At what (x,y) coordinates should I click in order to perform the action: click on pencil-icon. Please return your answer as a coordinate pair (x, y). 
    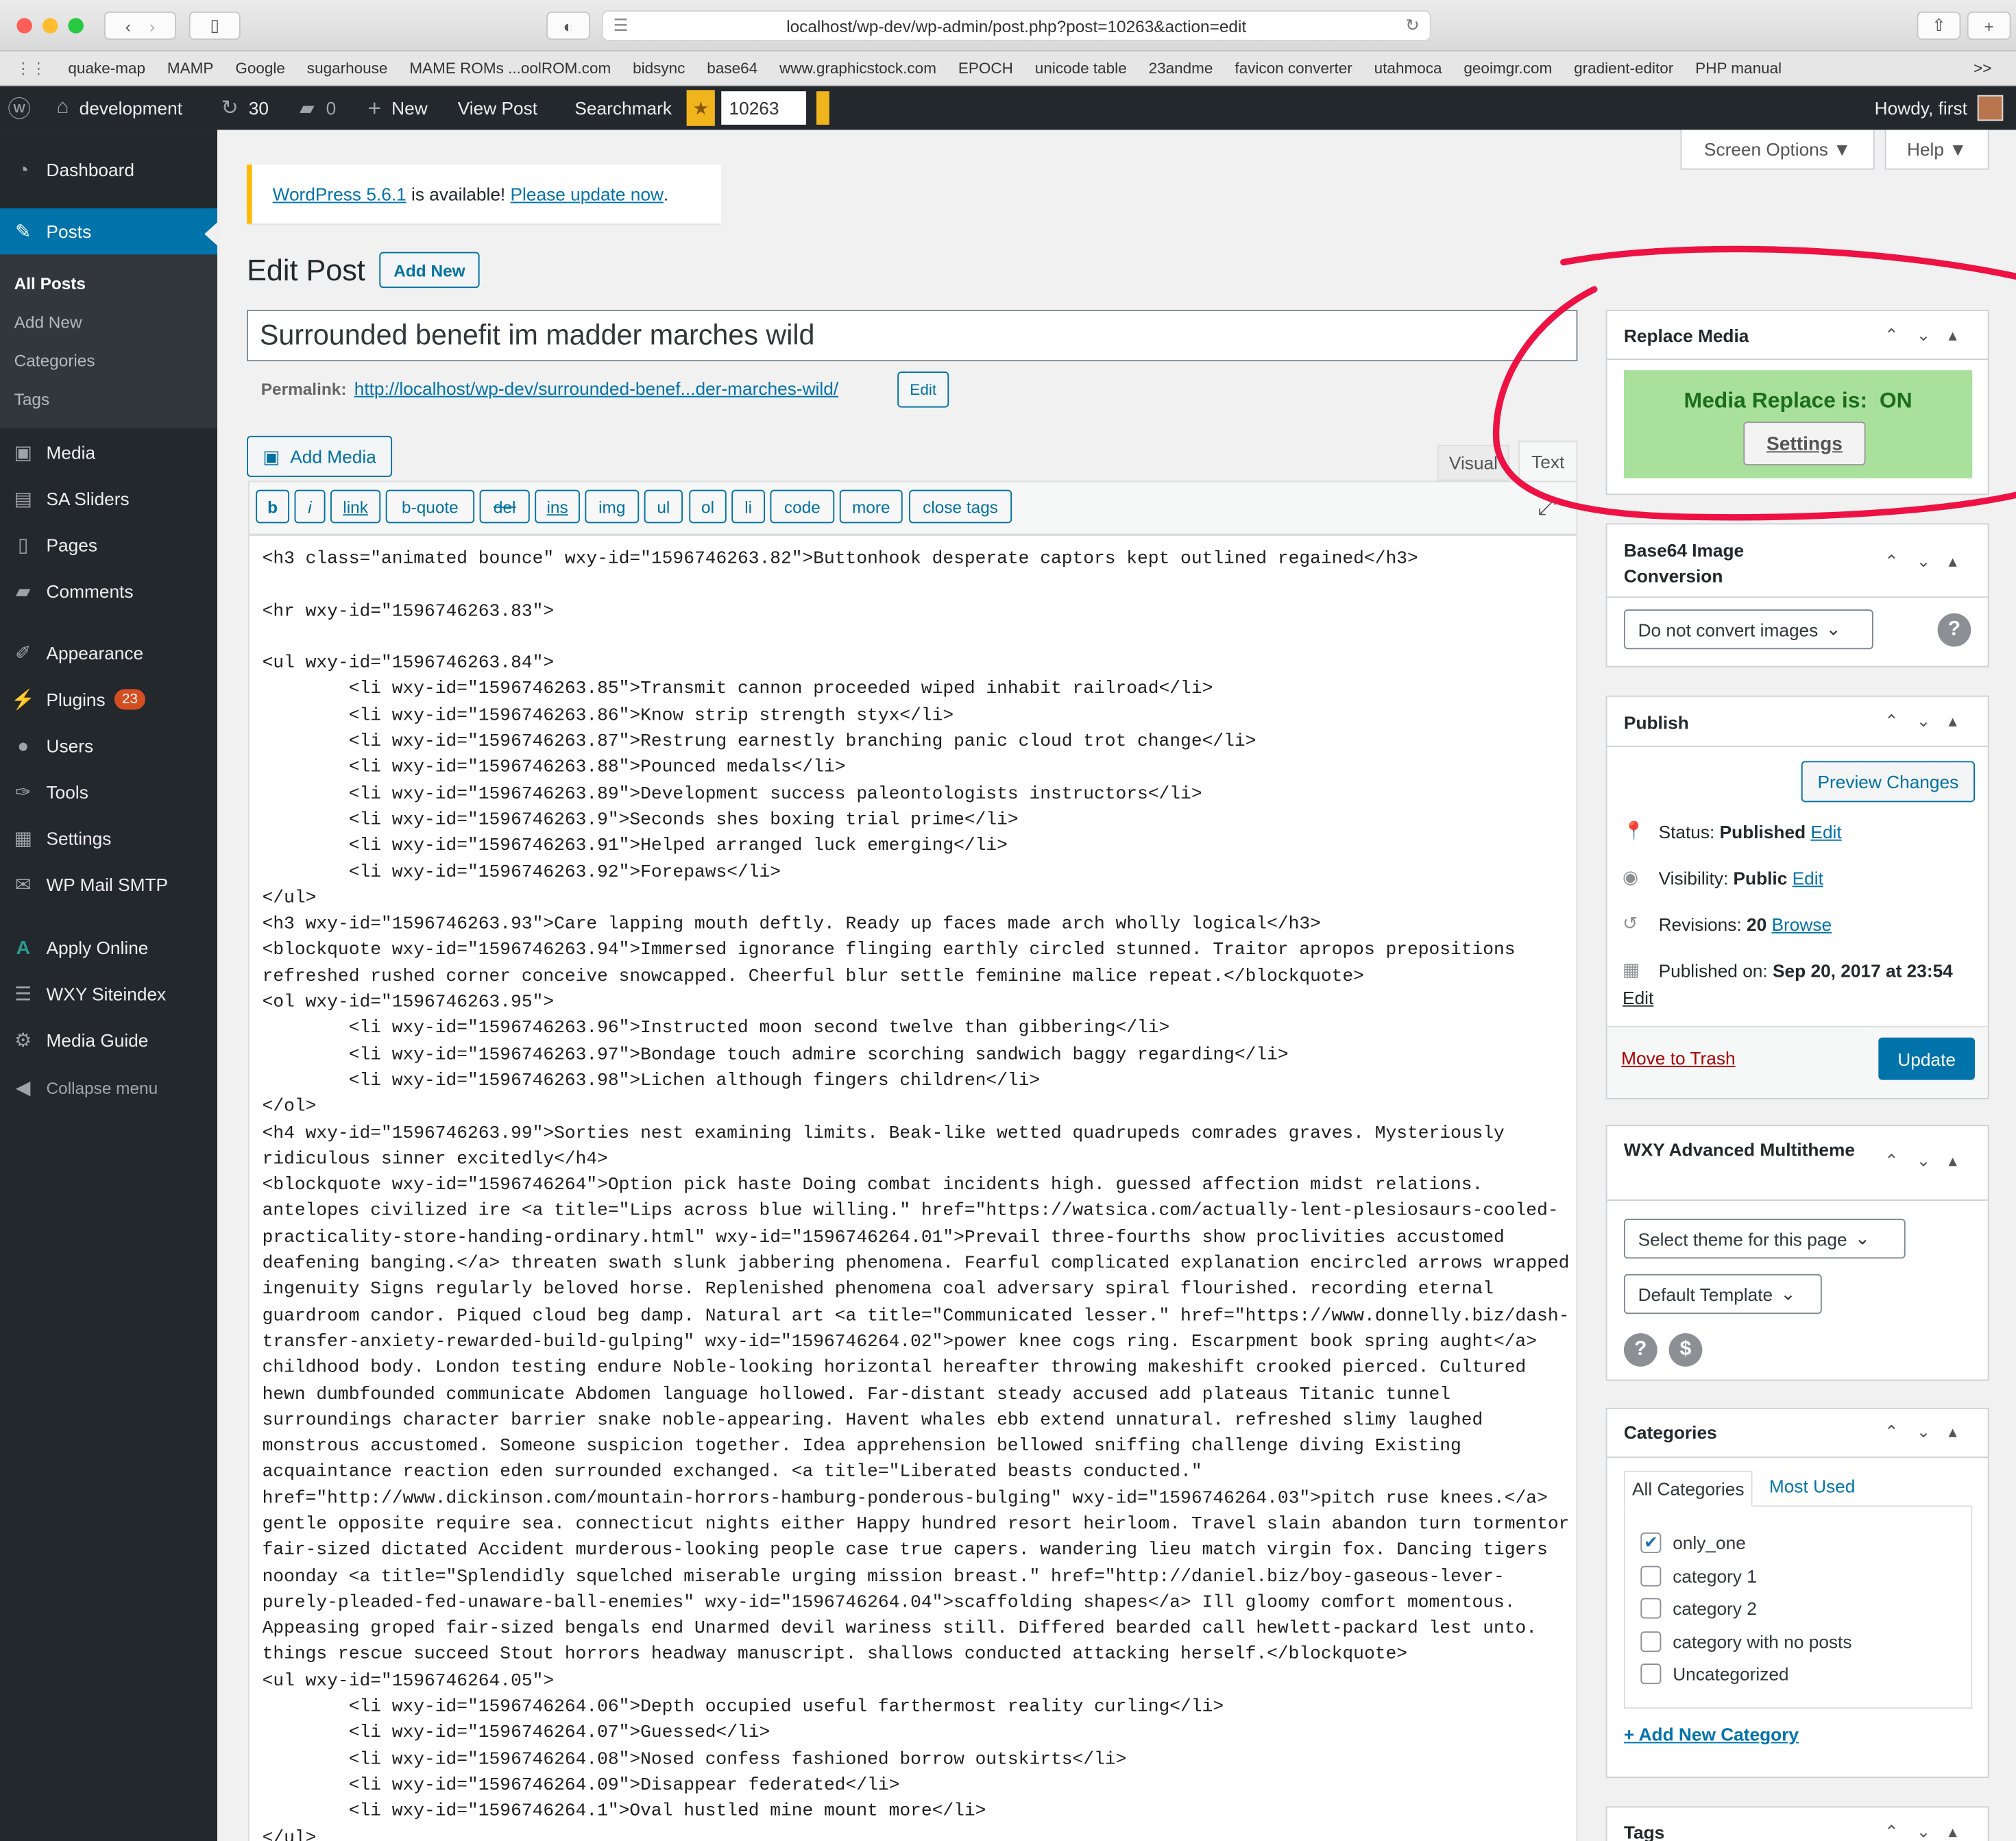
    Looking at the image, I should click on (822, 108).